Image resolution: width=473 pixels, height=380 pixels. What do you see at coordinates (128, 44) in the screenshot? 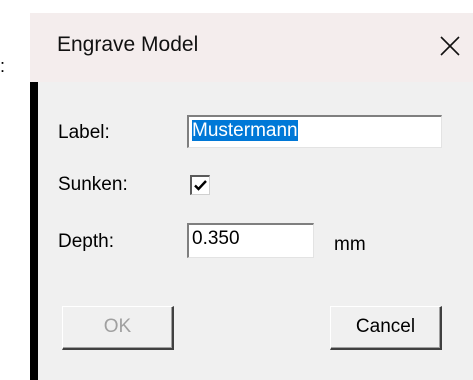
I see `dialog-title: Engrave Model` at bounding box center [128, 44].